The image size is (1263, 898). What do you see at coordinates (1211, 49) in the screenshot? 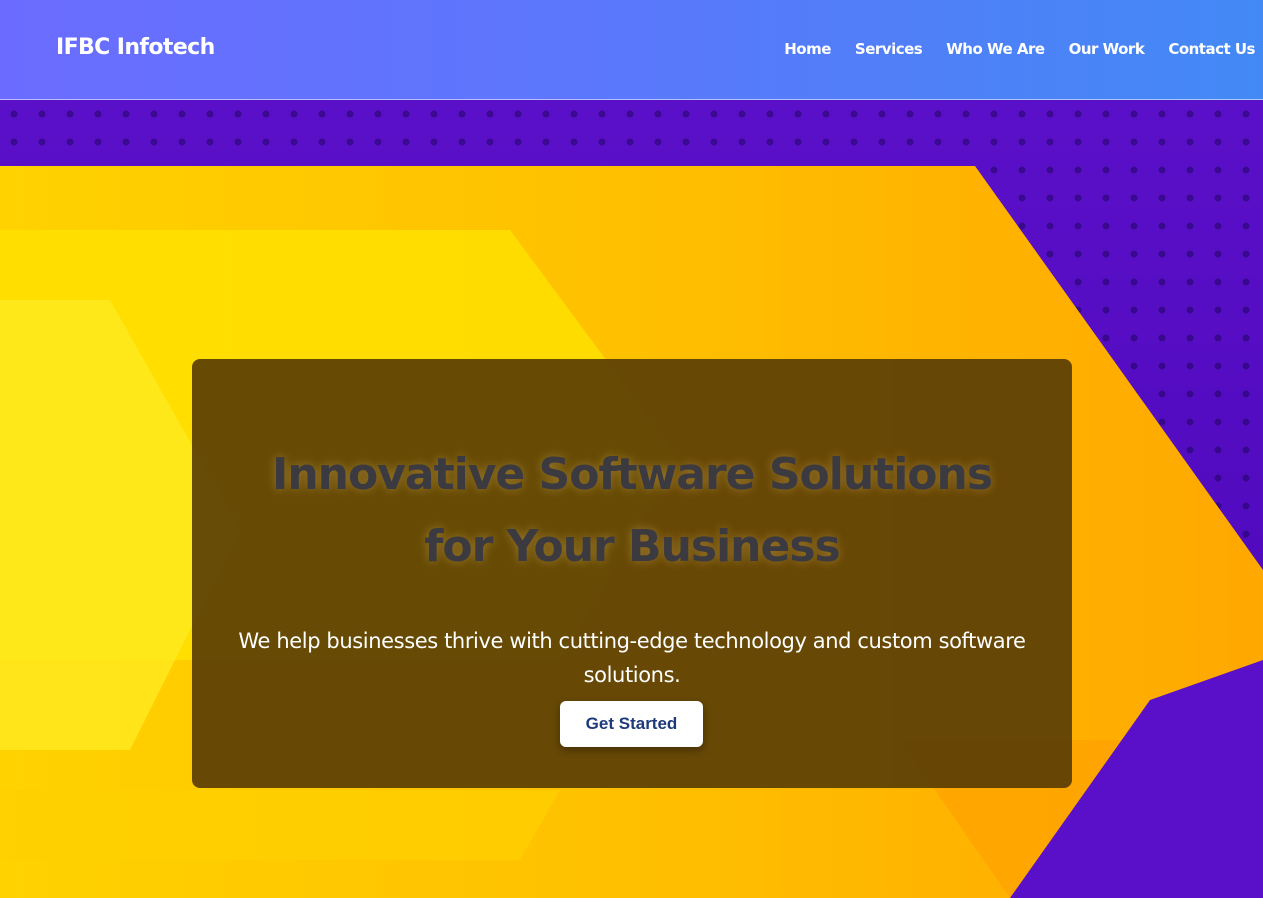
I see `nav-link-contact-us: Contact Us` at bounding box center [1211, 49].